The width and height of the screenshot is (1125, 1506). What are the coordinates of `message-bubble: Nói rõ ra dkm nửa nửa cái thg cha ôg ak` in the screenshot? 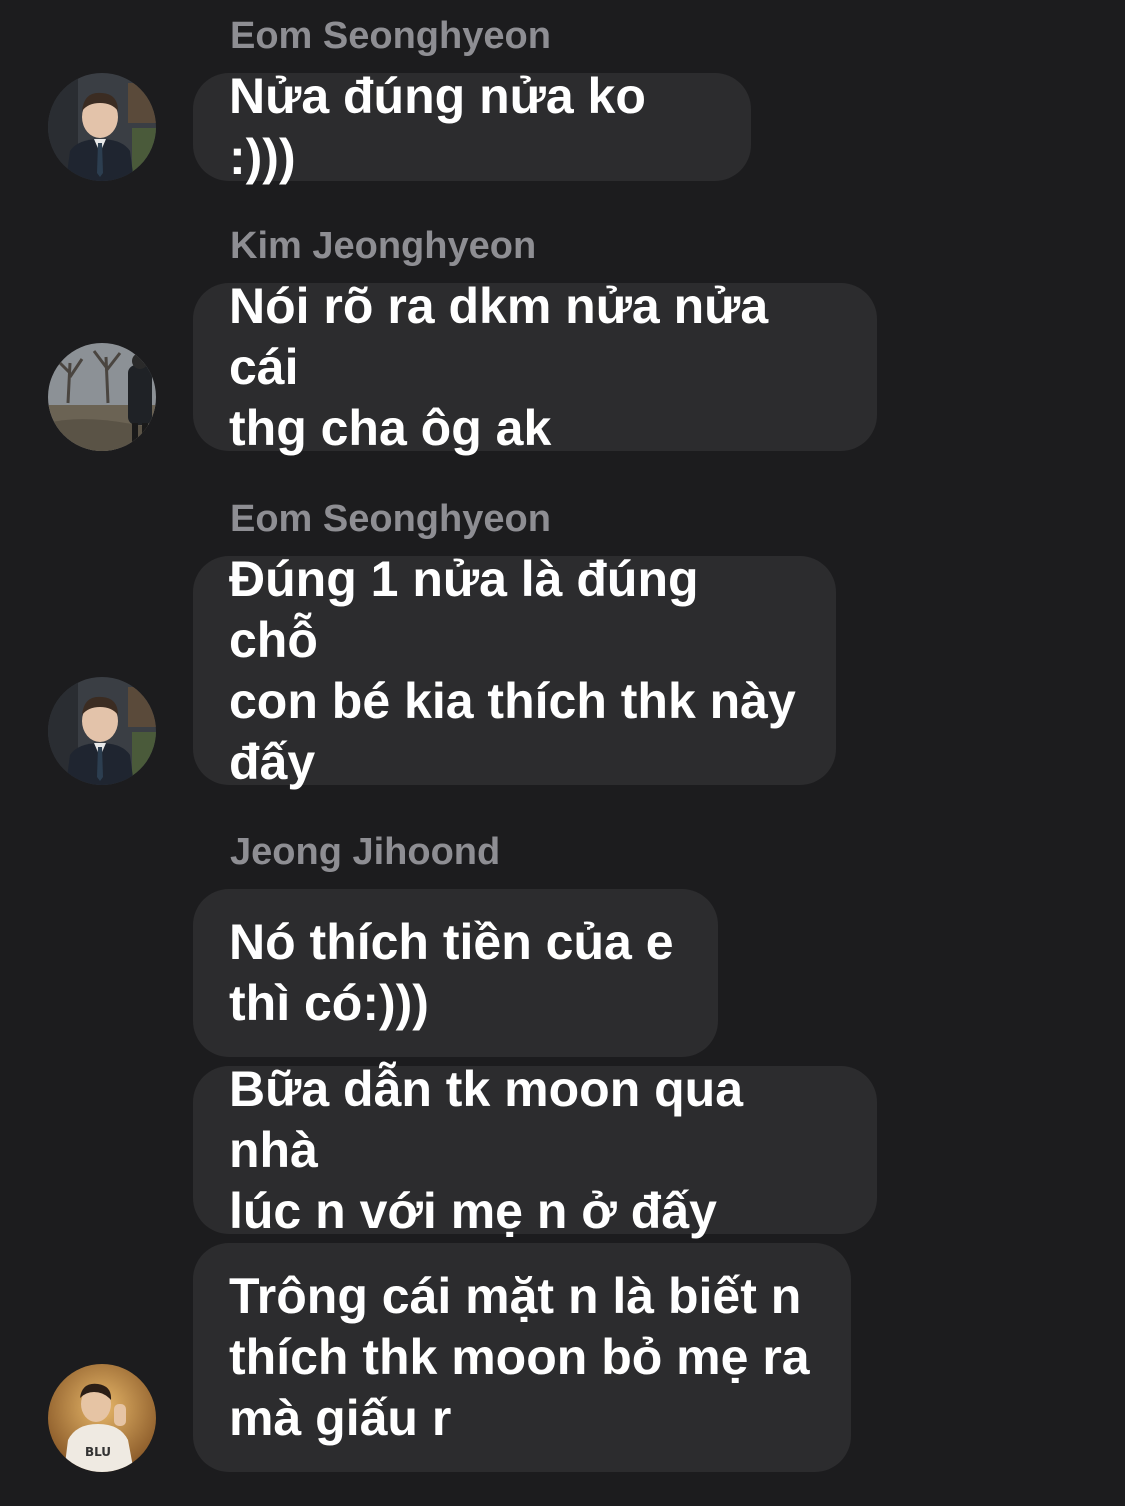 It's located at (535, 367).